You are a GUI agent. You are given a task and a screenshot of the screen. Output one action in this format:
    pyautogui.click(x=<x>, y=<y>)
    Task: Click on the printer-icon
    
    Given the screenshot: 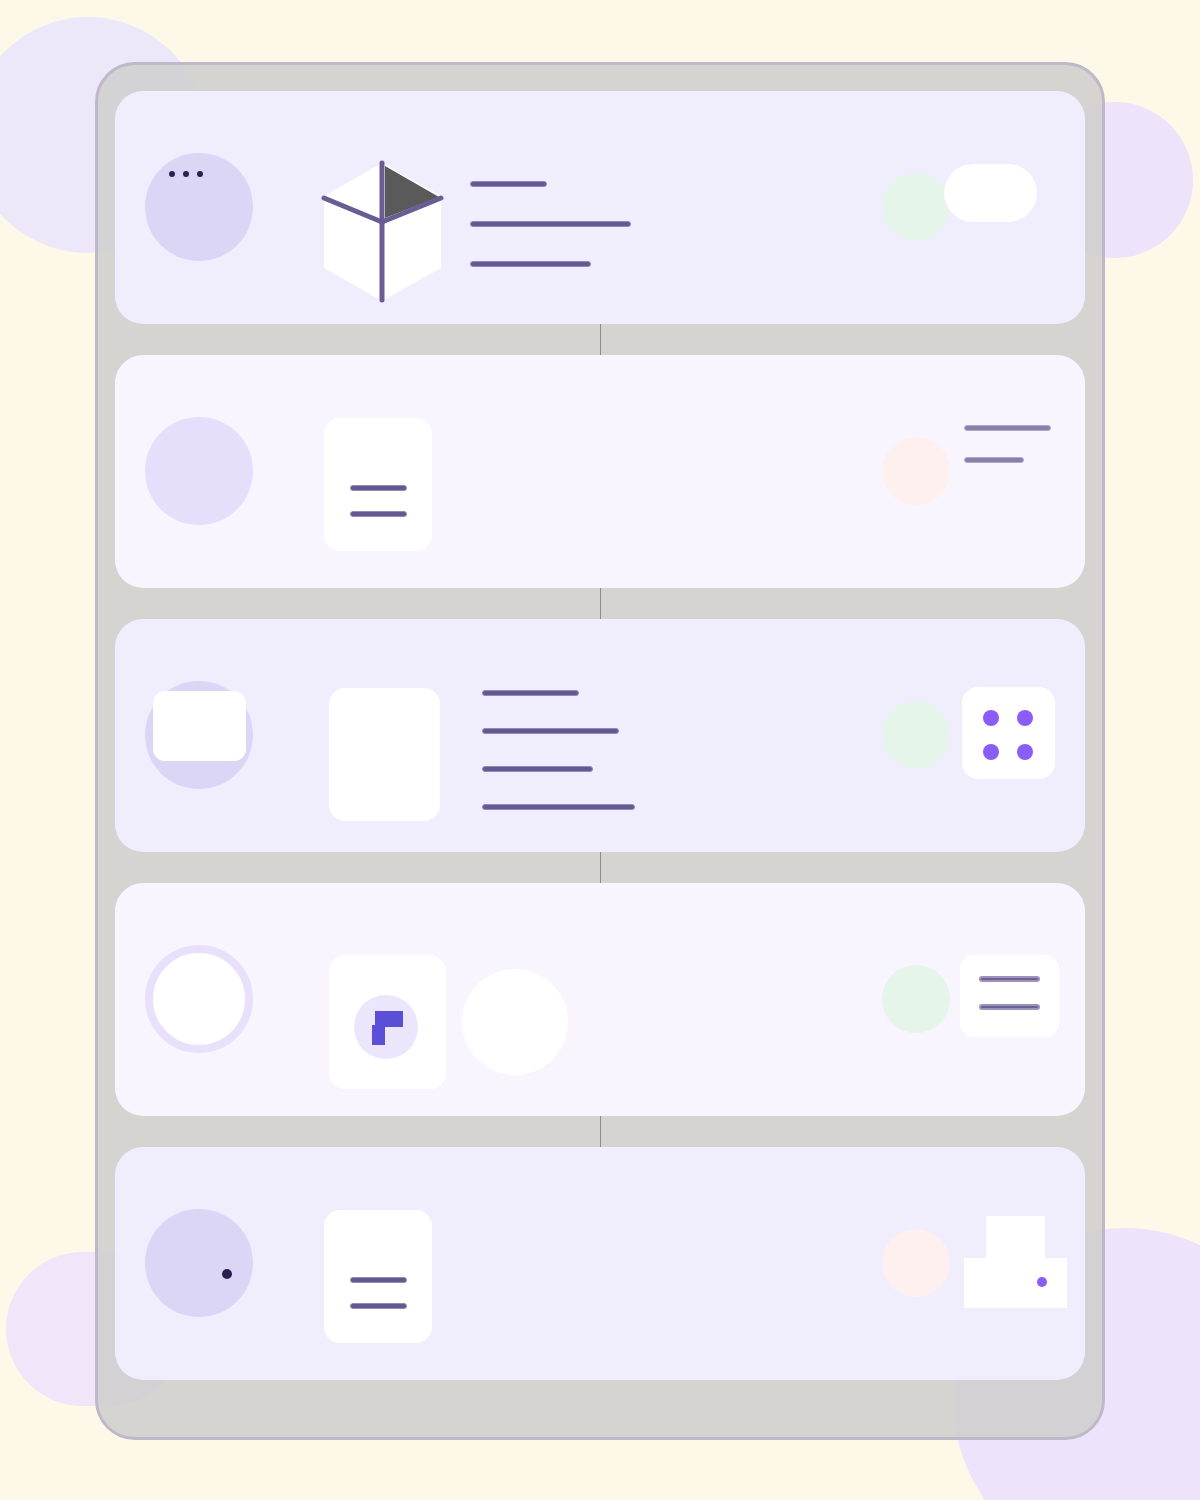 What is the action you would take?
    pyautogui.click(x=1015, y=1262)
    